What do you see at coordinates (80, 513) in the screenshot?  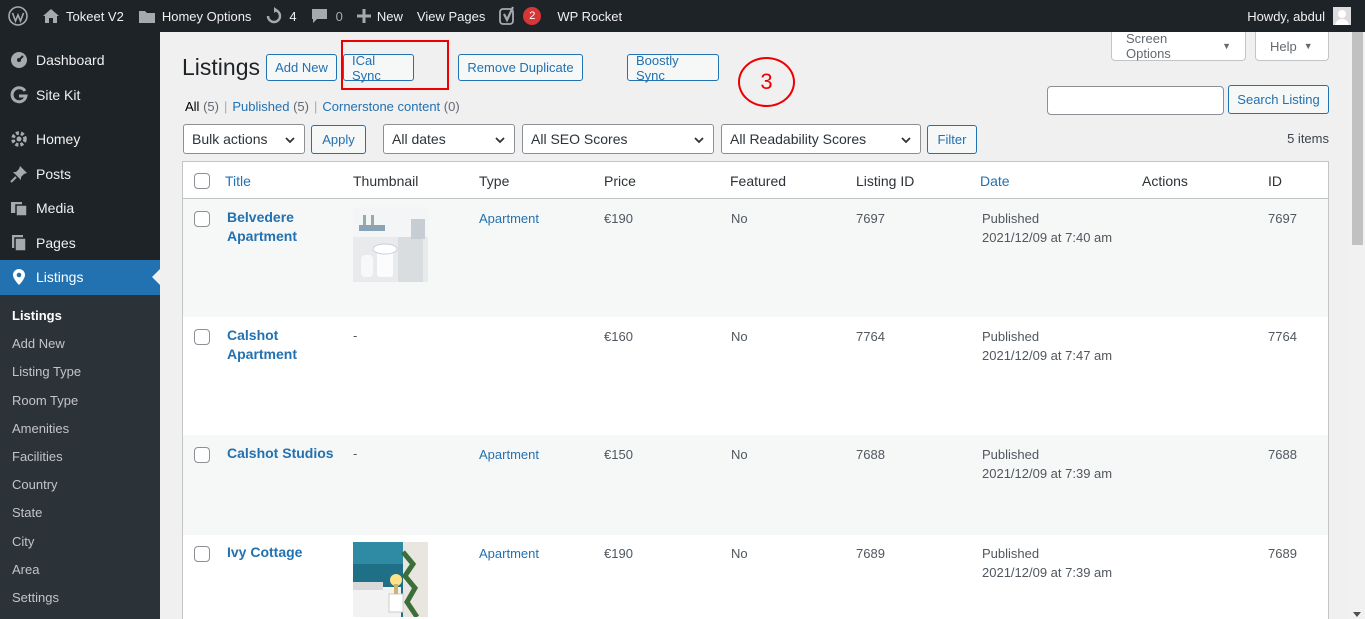 I see `submenu-item-state: State` at bounding box center [80, 513].